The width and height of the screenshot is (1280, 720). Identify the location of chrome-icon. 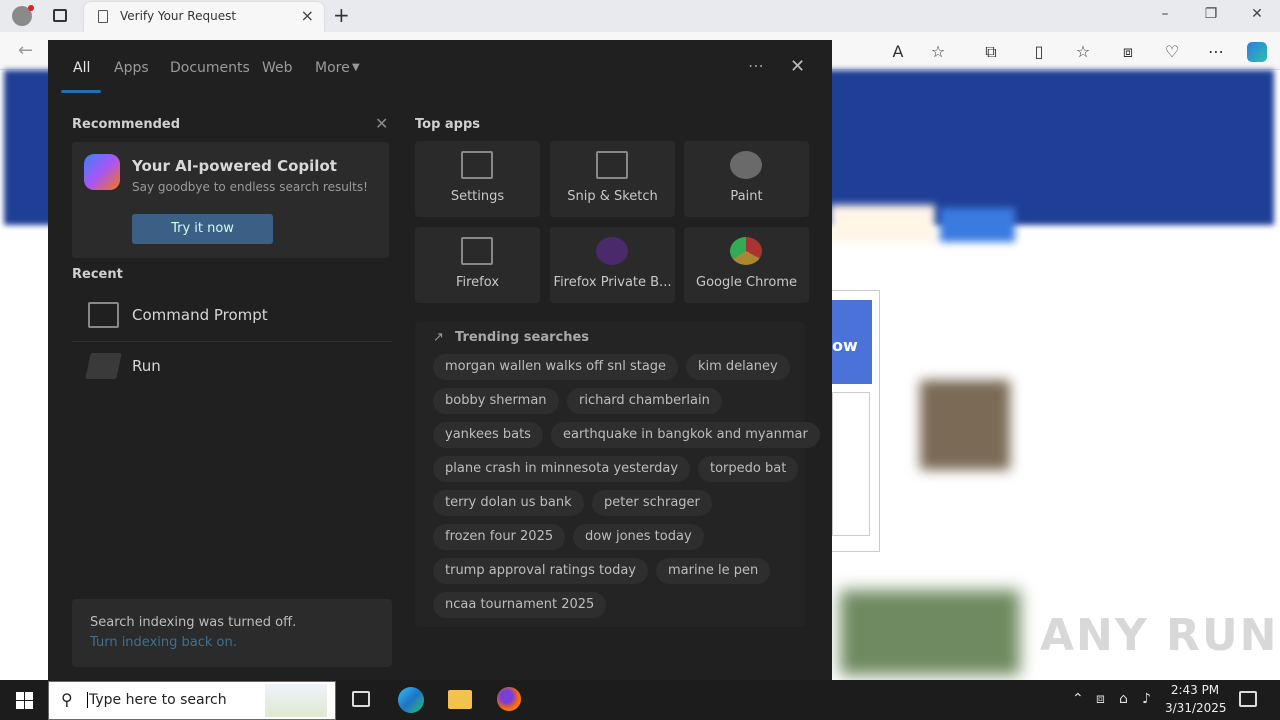
(746, 251).